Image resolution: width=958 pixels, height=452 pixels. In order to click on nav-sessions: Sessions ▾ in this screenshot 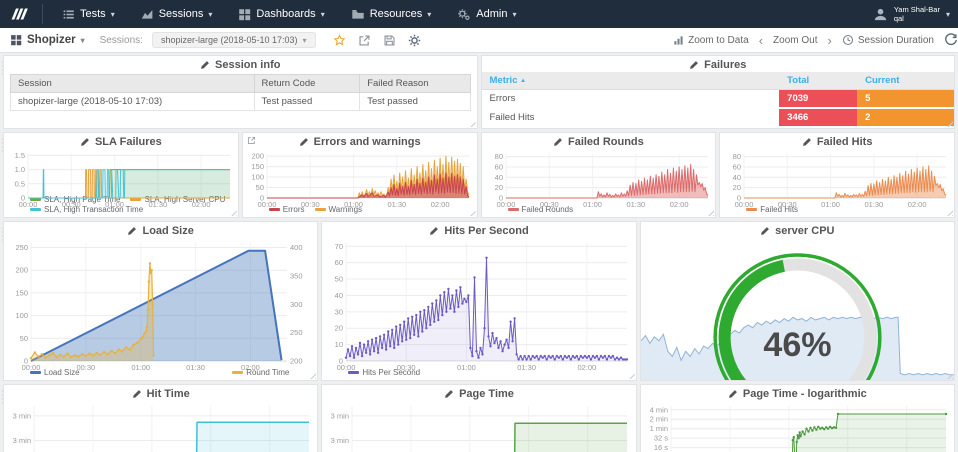, I will do `click(177, 14)`.